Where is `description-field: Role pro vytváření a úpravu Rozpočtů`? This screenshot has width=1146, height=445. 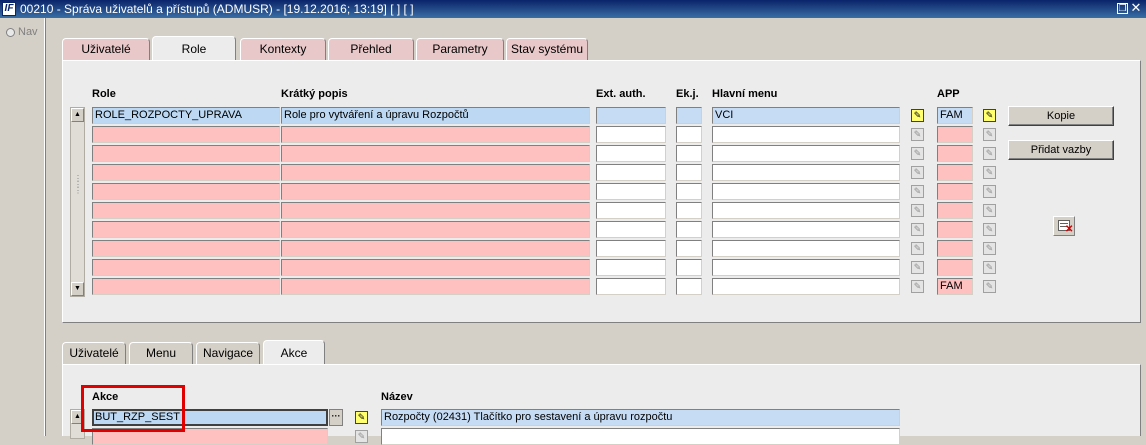
description-field: Role pro vytváření a úpravu Rozpočtů is located at coordinates (435, 115).